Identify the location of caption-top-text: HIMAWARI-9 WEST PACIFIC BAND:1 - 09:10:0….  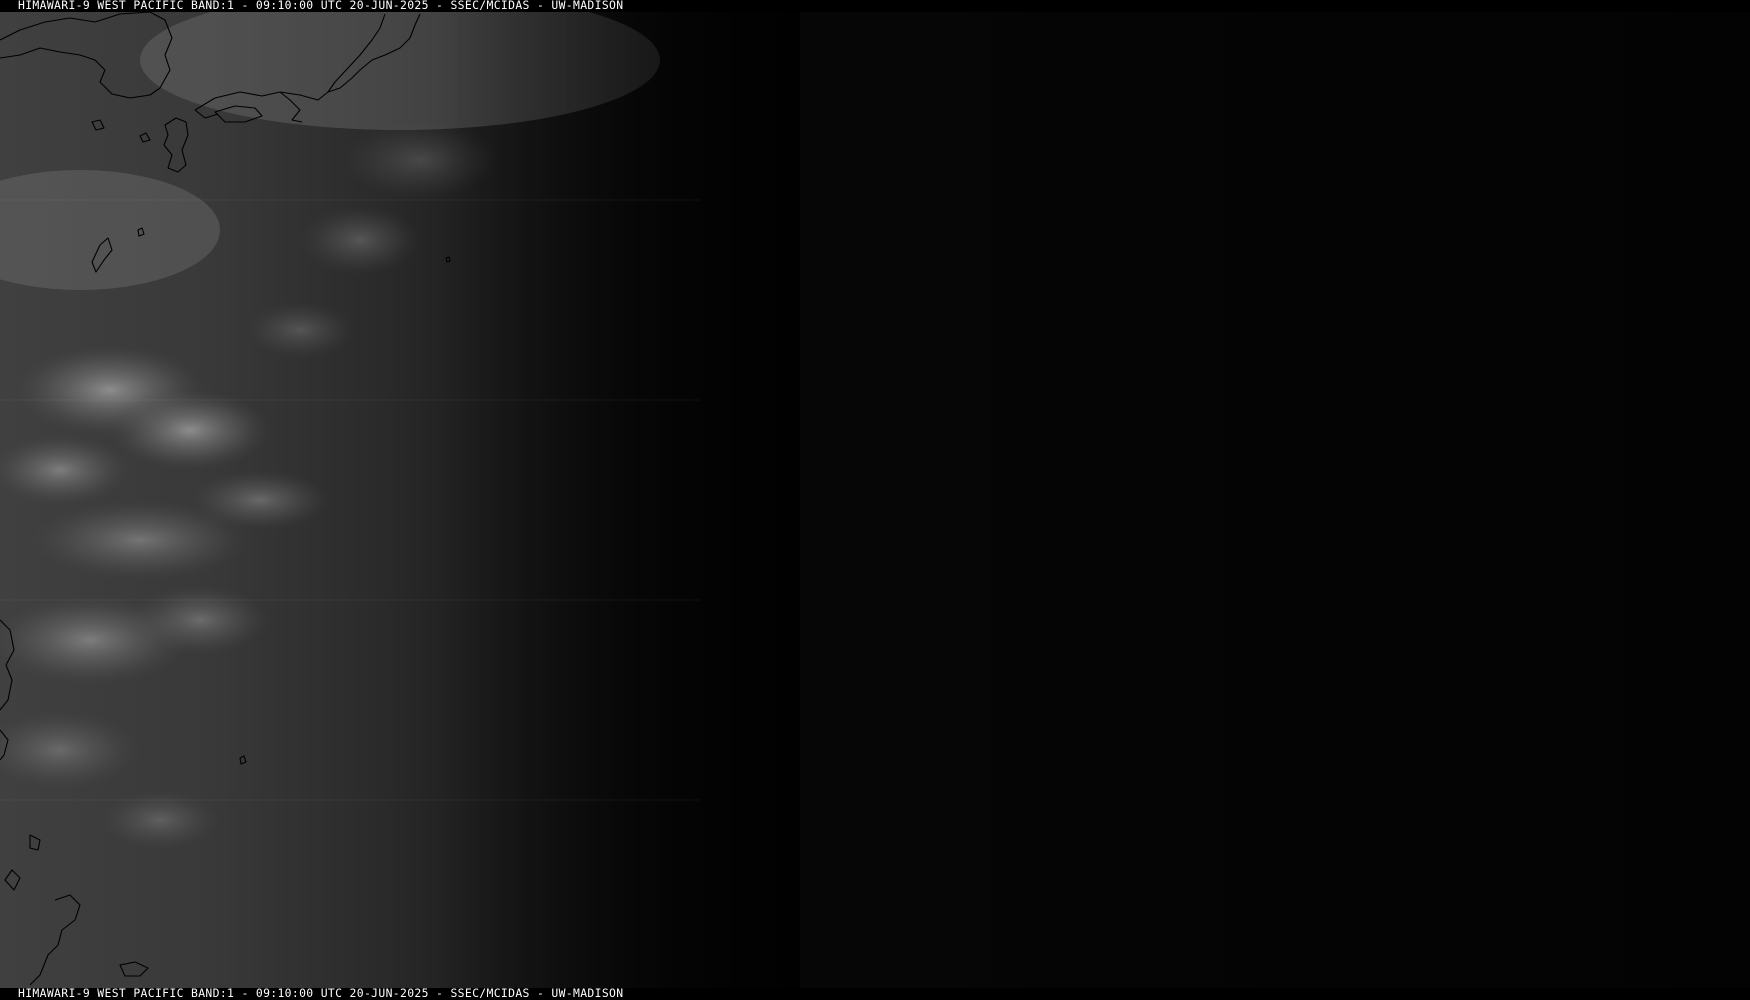
(321, 6).